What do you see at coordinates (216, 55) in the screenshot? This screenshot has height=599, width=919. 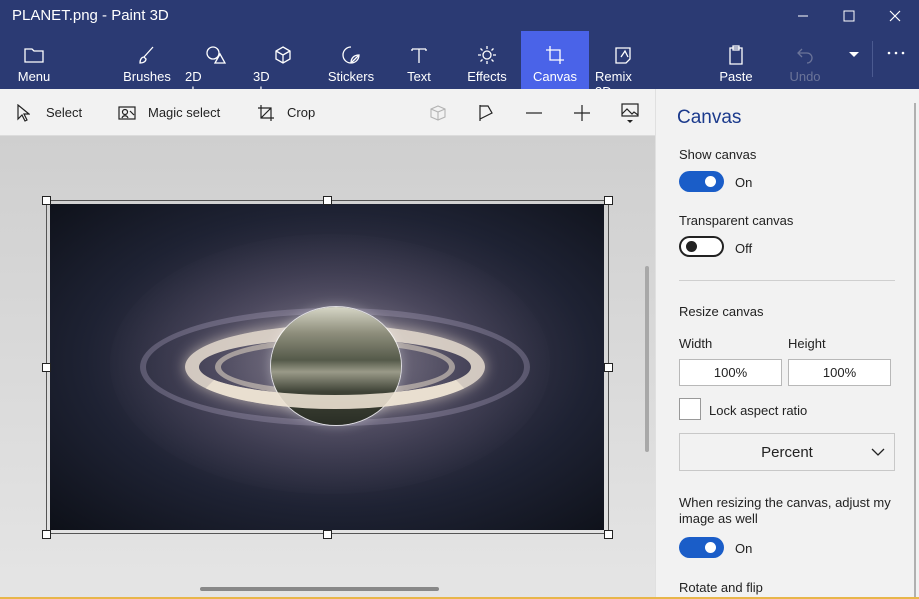 I see `2d-shapes-icon` at bounding box center [216, 55].